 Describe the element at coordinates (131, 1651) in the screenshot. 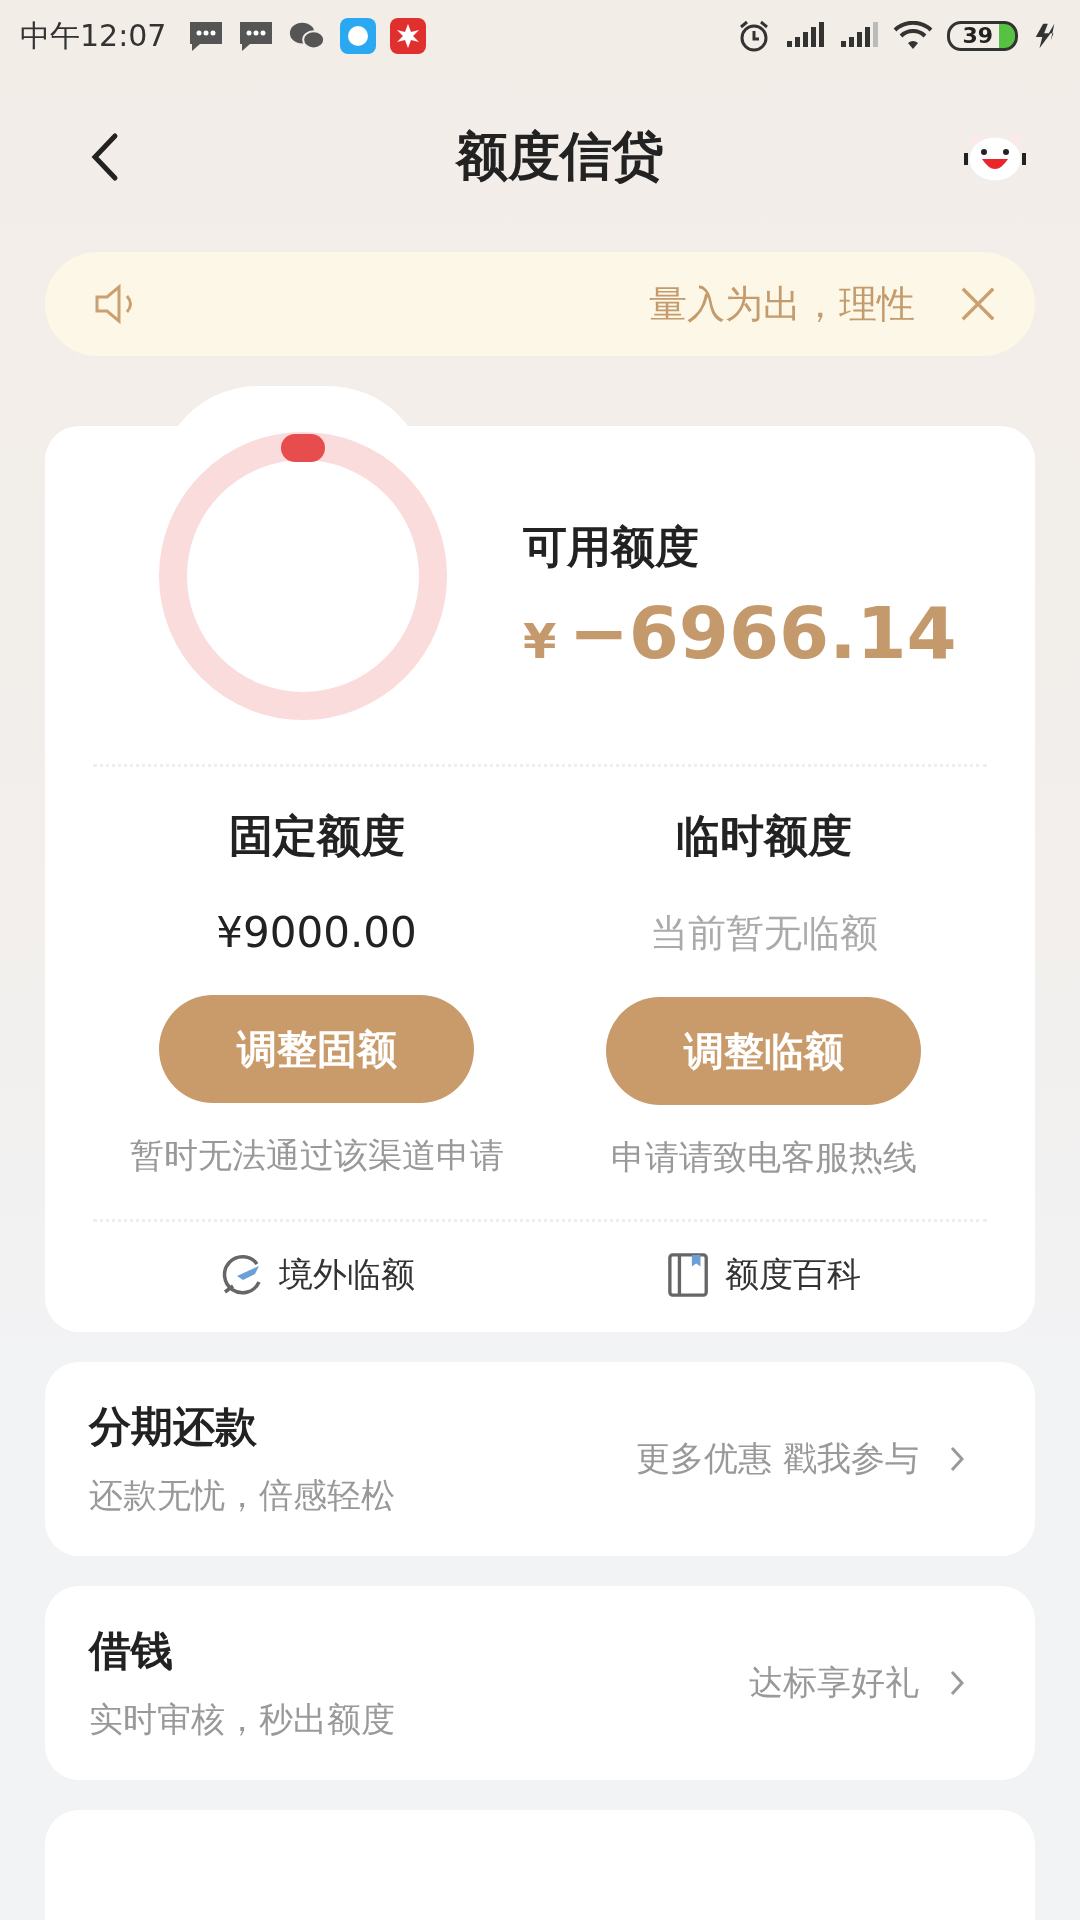

I see `service-title: 借钱` at that location.